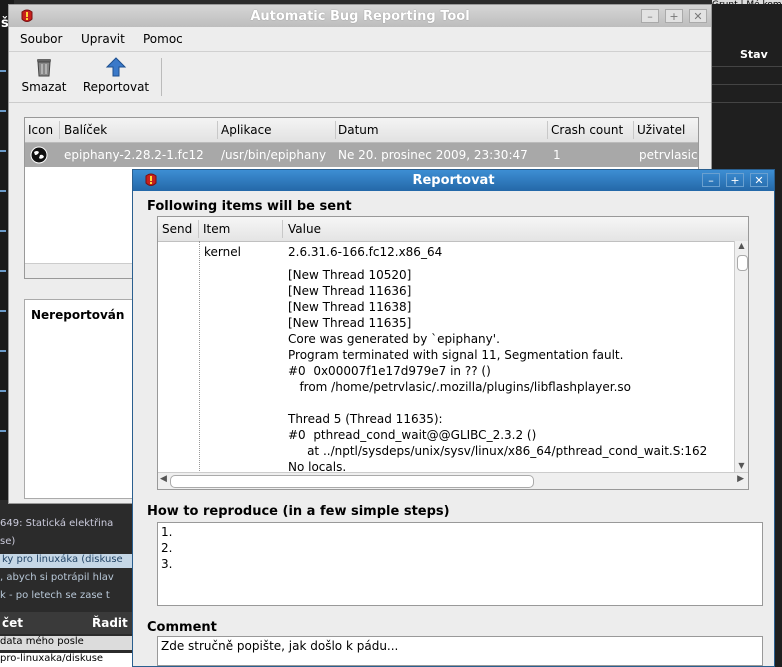 The height and width of the screenshot is (667, 782). What do you see at coordinates (365, 419) in the screenshot?
I see `backtrace-line: Thread 5 (Thread 11635):` at bounding box center [365, 419].